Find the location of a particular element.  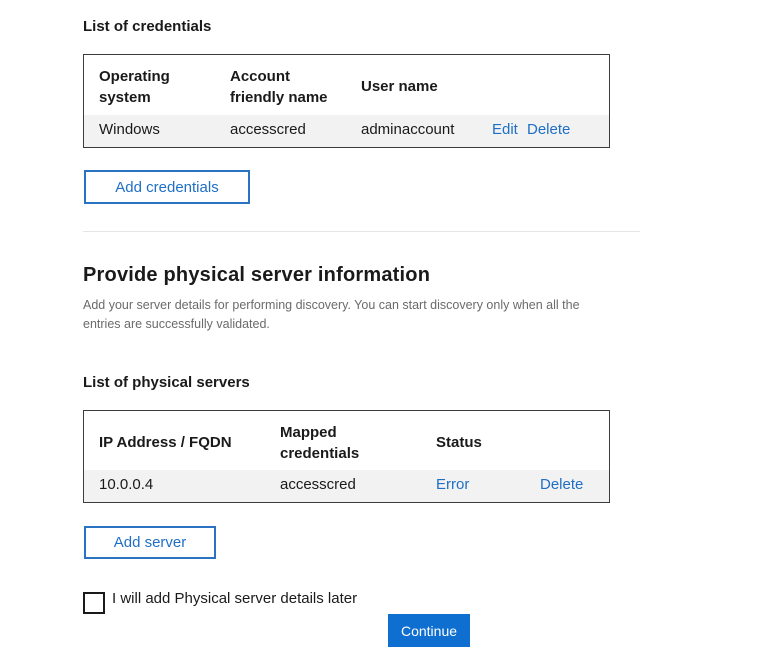

physical-servers-heading: List of physical servers is located at coordinates (166, 382).